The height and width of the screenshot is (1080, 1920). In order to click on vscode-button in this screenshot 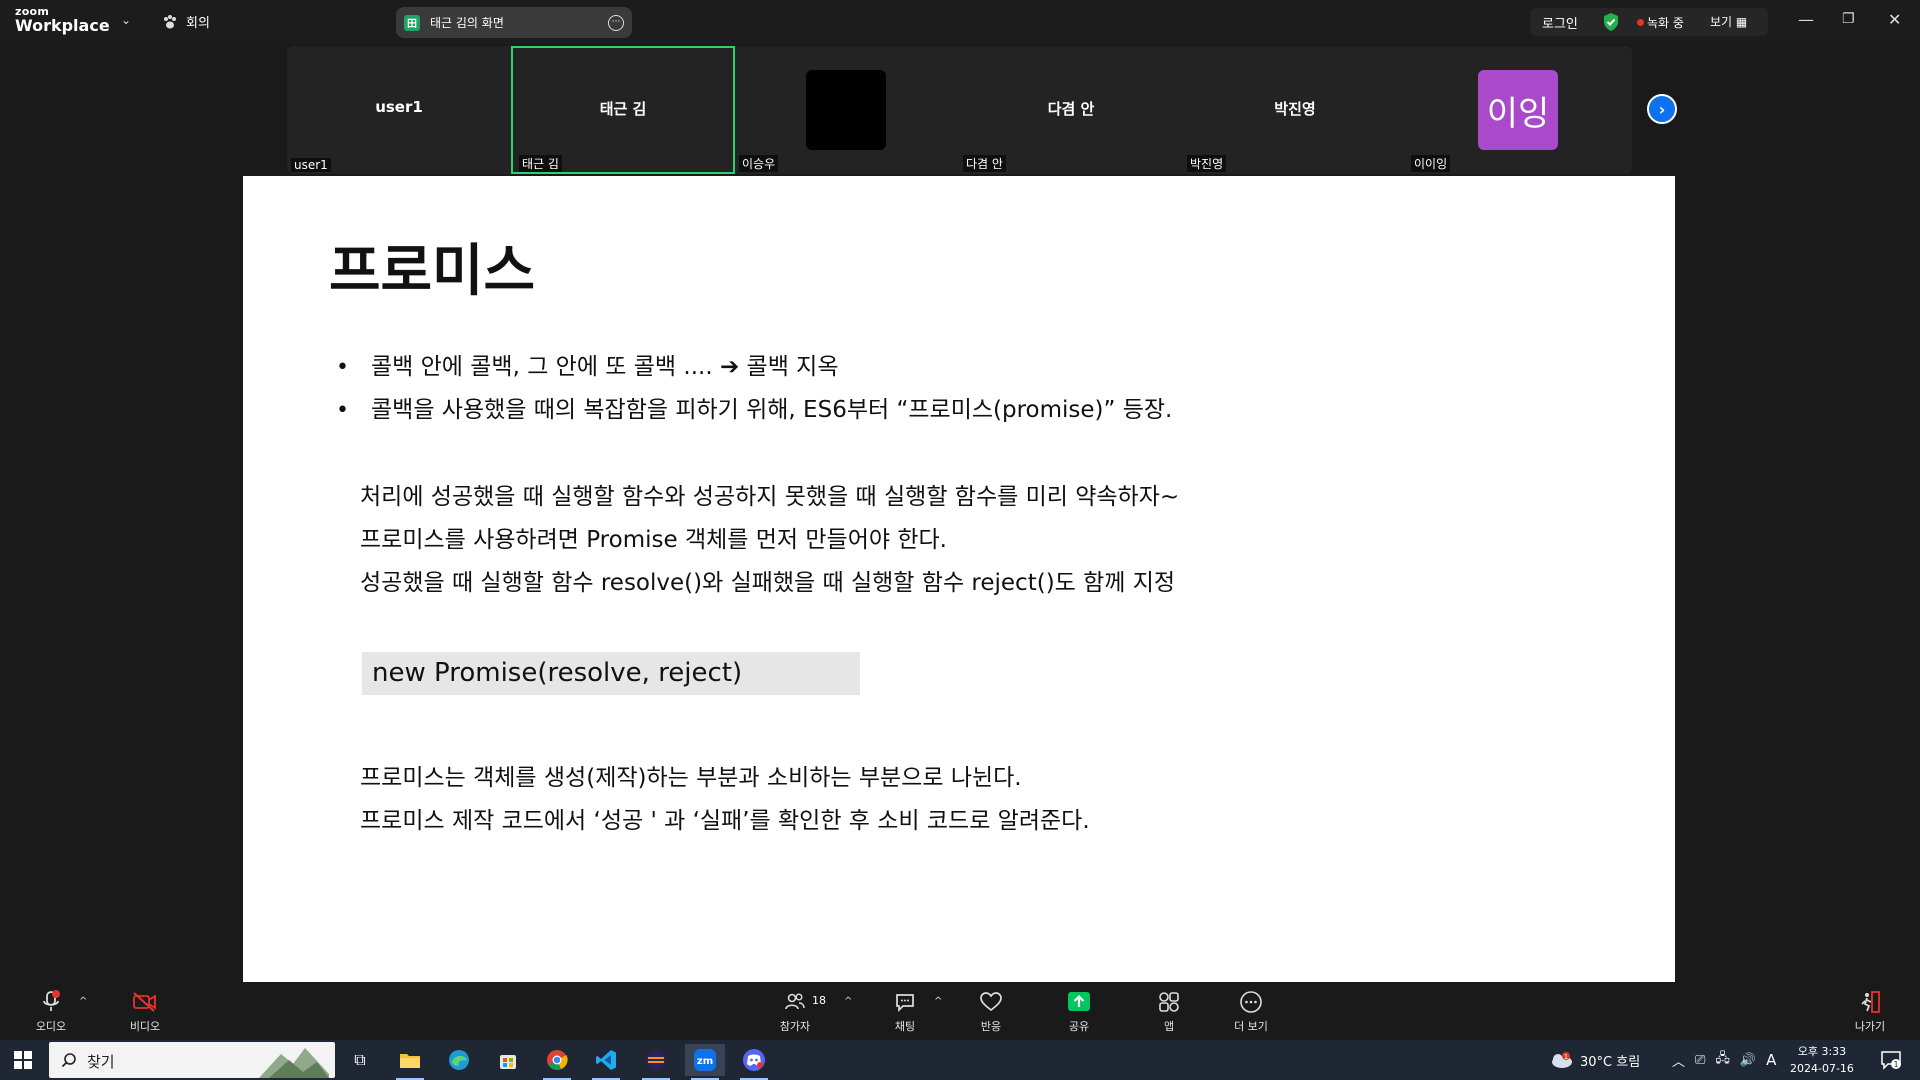, I will do `click(606, 1062)`.